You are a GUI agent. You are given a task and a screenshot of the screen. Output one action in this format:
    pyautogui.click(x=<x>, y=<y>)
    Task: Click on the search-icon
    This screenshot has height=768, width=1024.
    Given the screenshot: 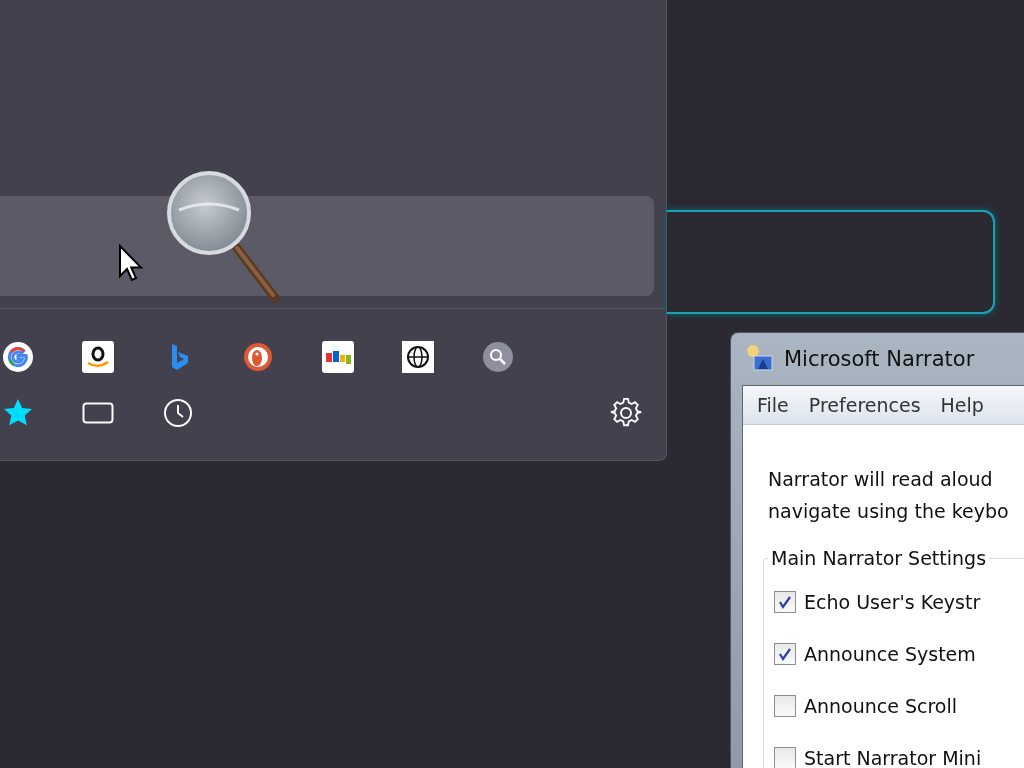 What is the action you would take?
    pyautogui.click(x=498, y=357)
    